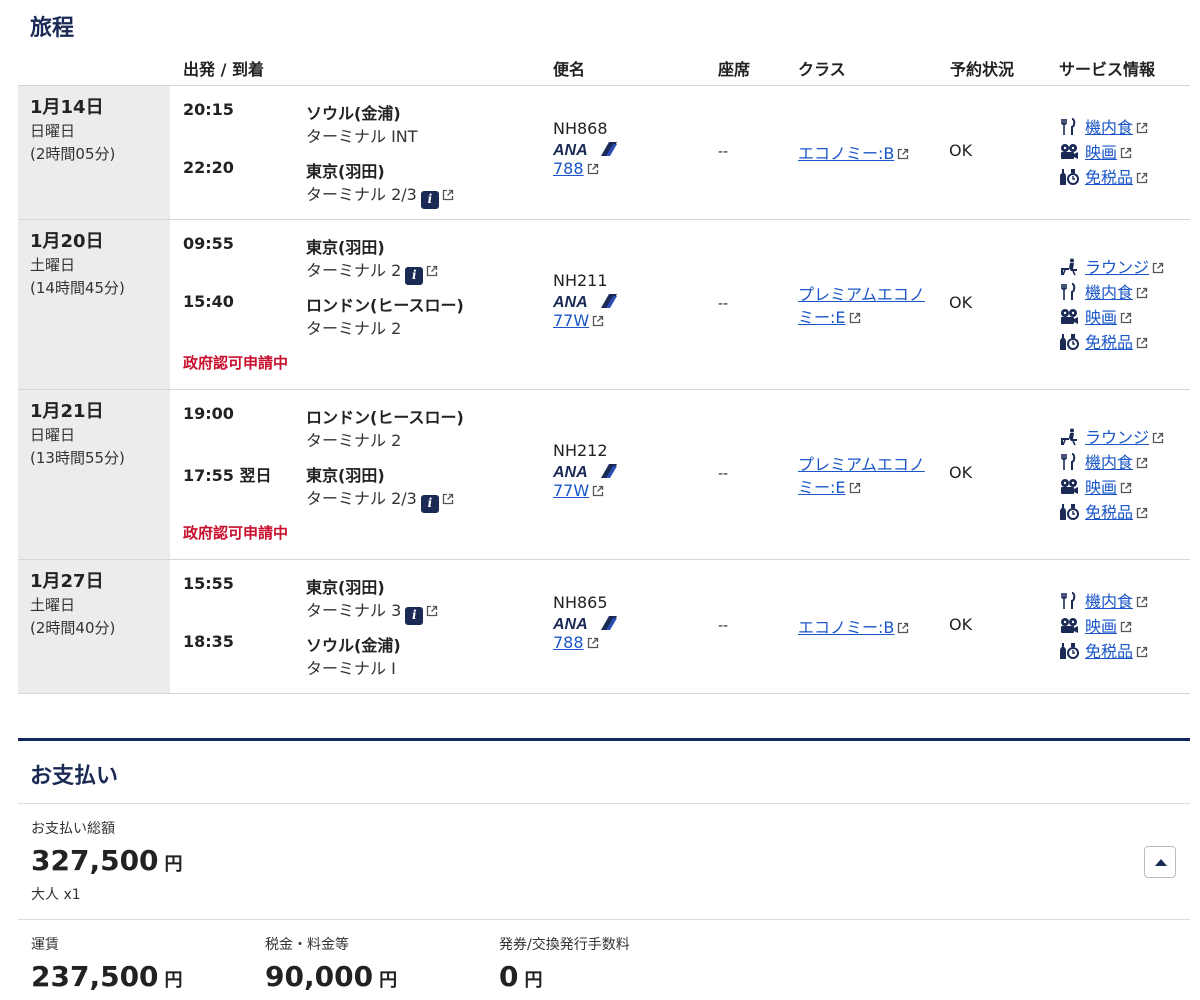 This screenshot has width=1200, height=1000. What do you see at coordinates (585, 149) in the screenshot?
I see `flight-info: NH868 ANA 788` at bounding box center [585, 149].